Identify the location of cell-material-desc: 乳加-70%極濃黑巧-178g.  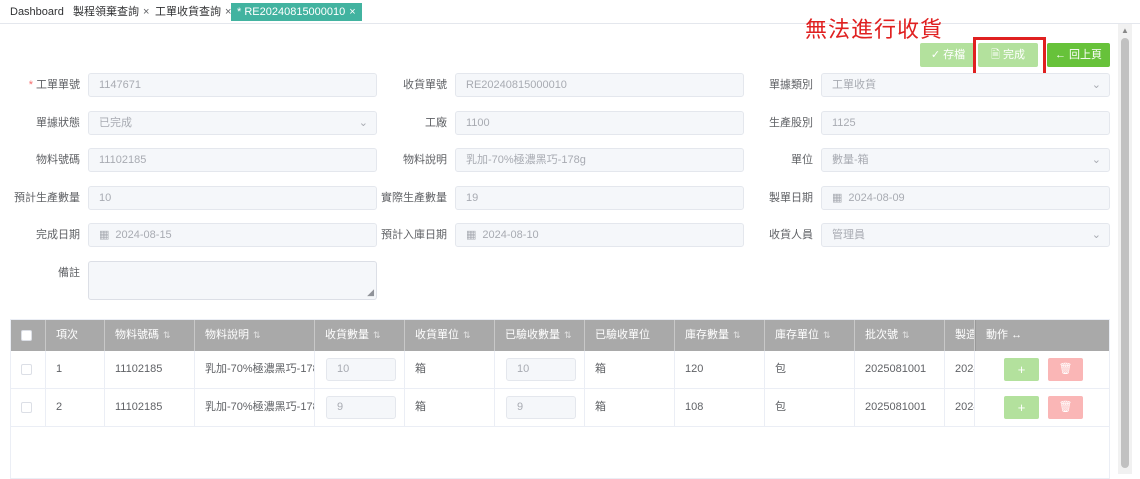
(255, 369).